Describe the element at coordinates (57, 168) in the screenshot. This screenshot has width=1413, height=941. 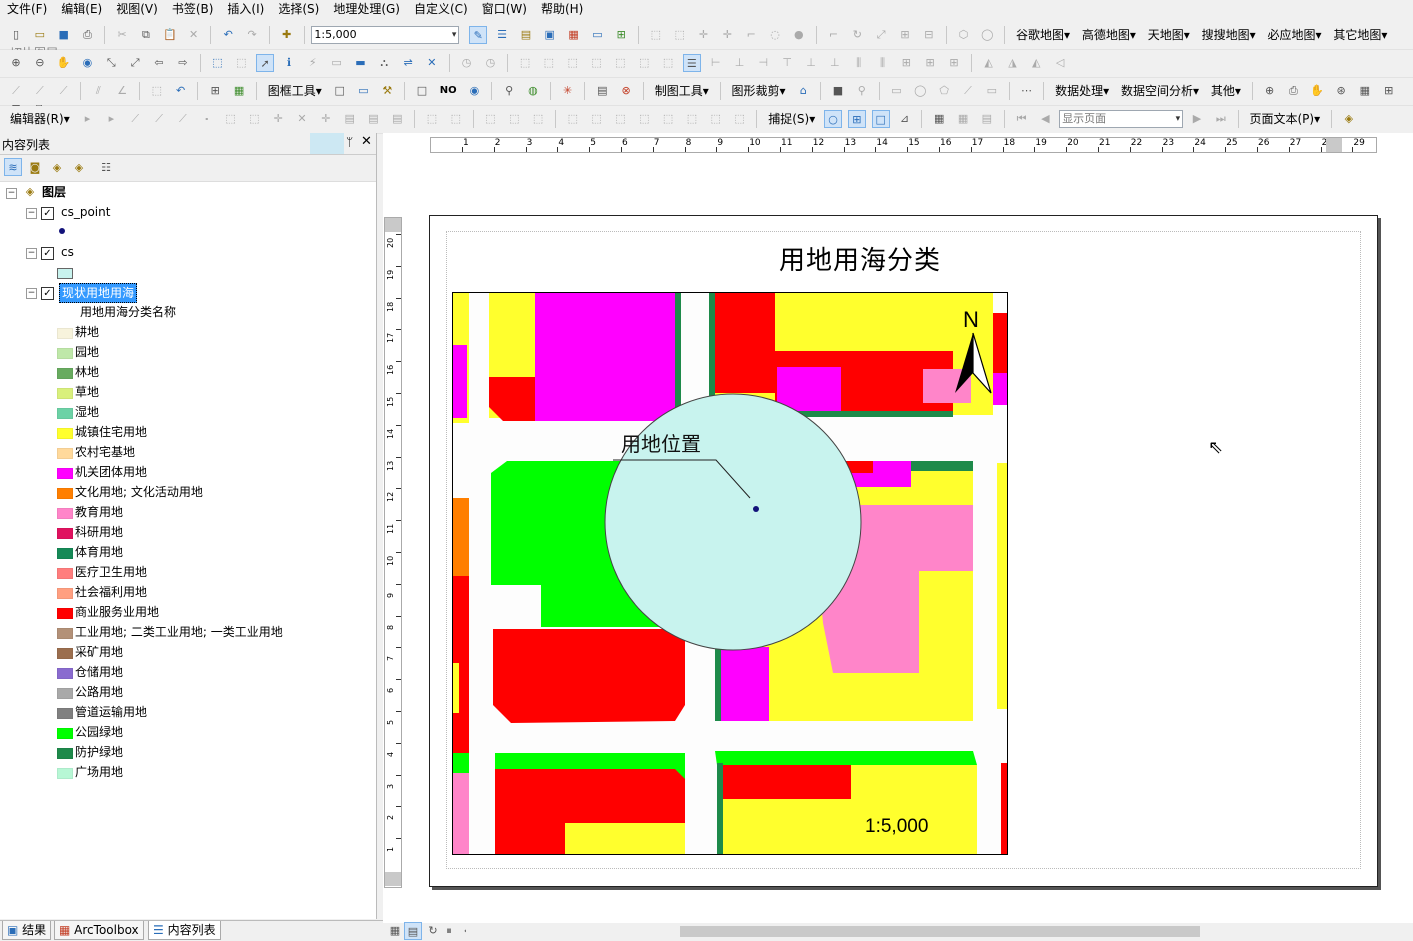
I see `list-by-visibility-icon: ◈` at that location.